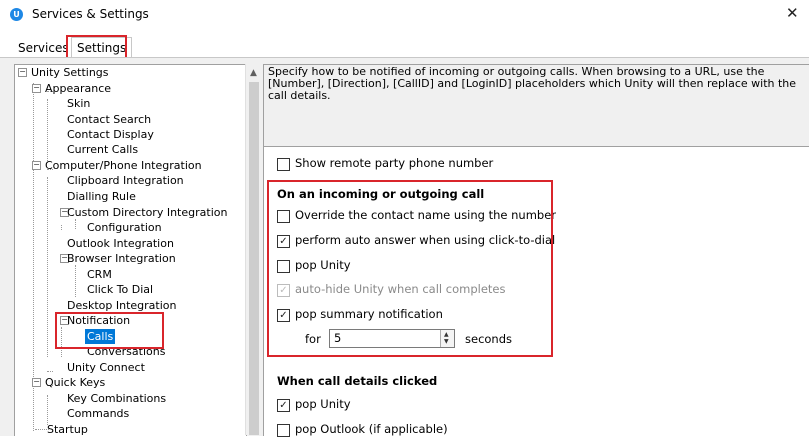 The image size is (809, 437). What do you see at coordinates (313, 339) in the screenshot?
I see `for-label: for` at bounding box center [313, 339].